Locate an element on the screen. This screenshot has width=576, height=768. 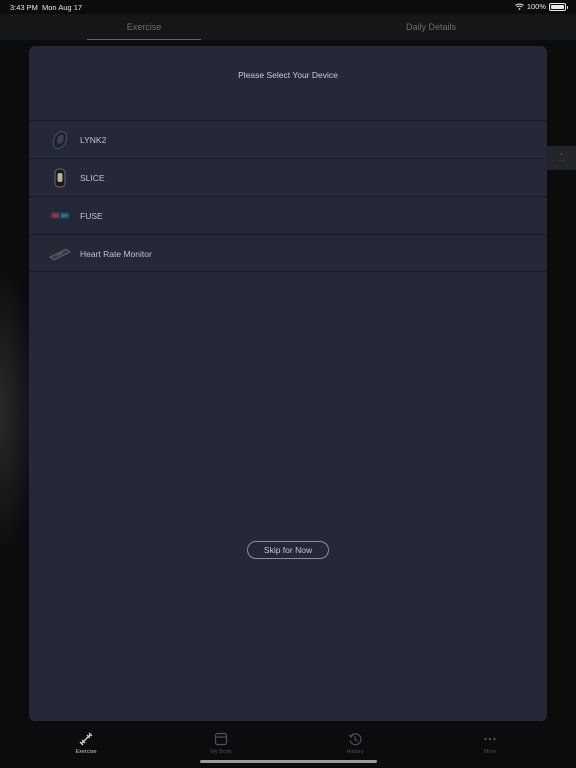
device-label: SLICE is located at coordinates (92, 178).